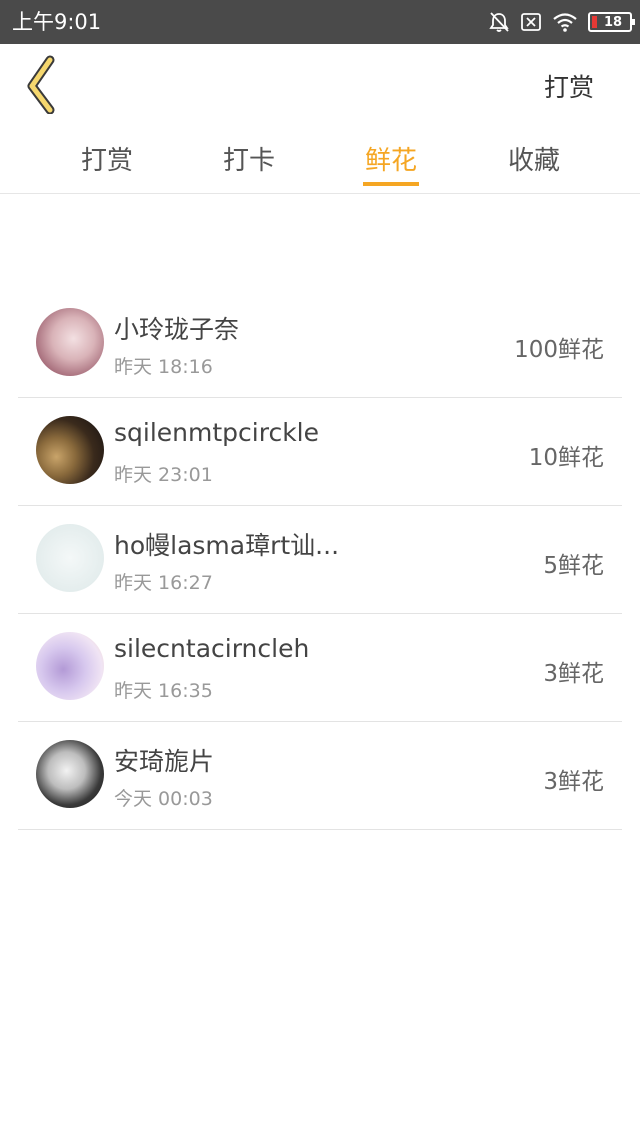  I want to click on timestamp: 昨天 16:35, so click(163, 691).